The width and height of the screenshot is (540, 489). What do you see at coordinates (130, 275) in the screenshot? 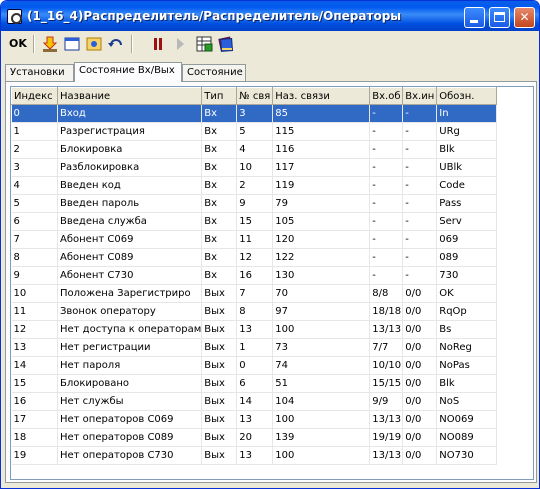
I see `cell-name: Абонент С730` at bounding box center [130, 275].